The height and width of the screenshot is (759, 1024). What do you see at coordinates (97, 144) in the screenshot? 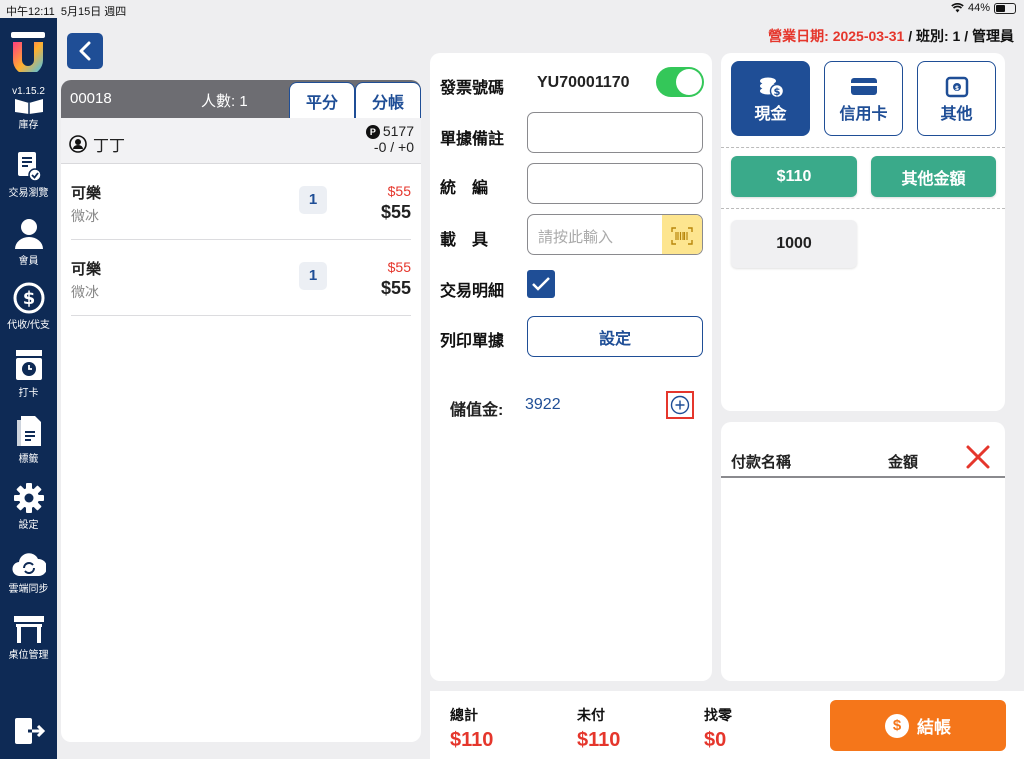
I see `member-info: 丁丁` at bounding box center [97, 144].